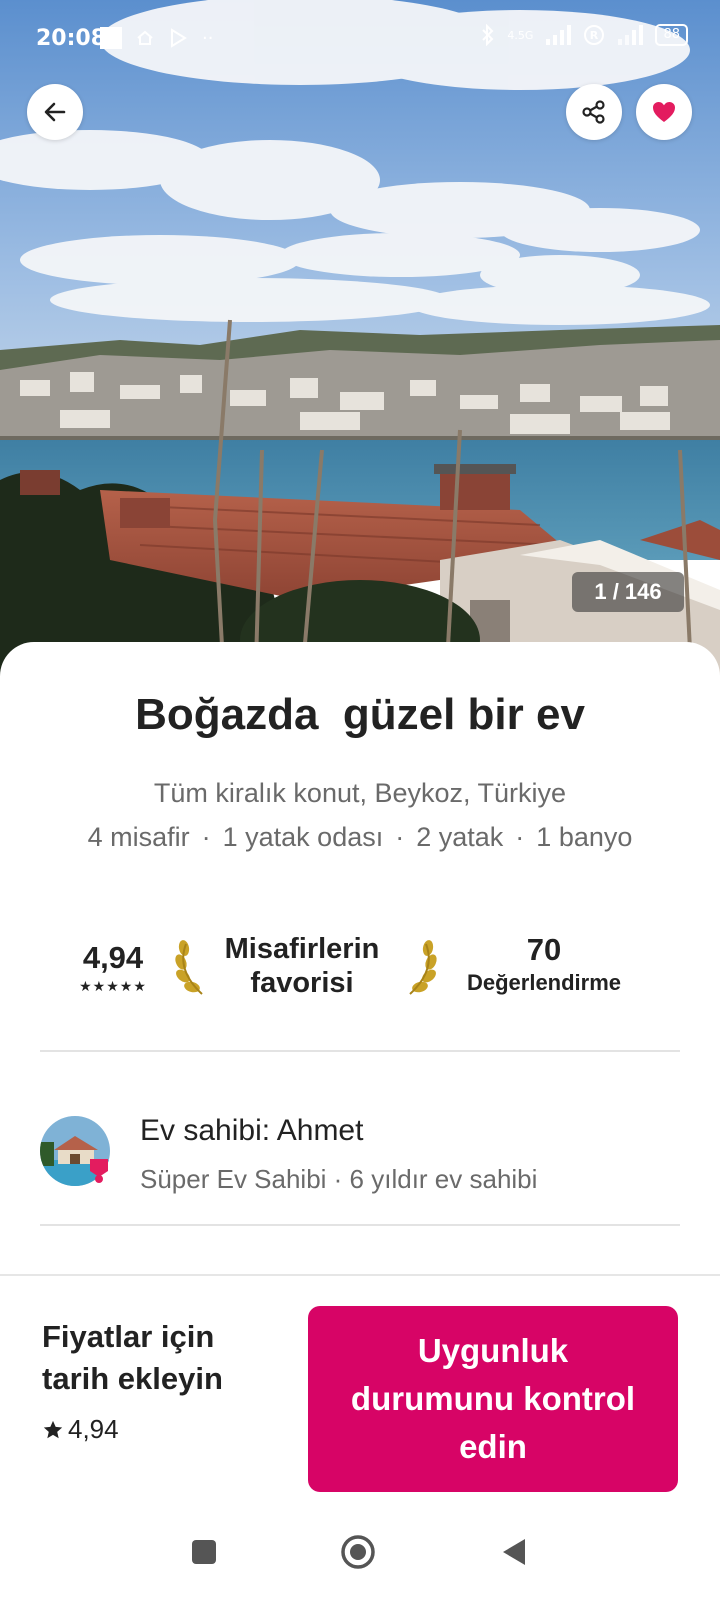 Image resolution: width=720 pixels, height=1600 pixels. I want to click on reviews-label: Değerlendirme, so click(544, 982).